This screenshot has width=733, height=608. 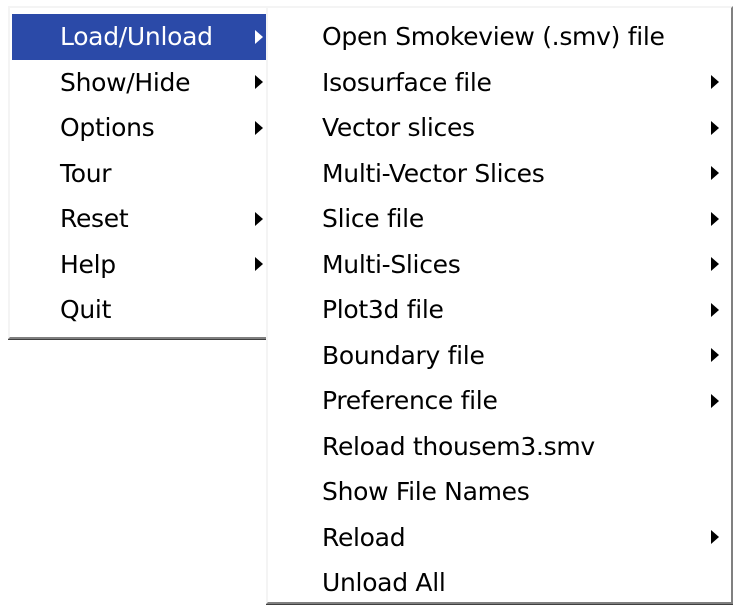 I want to click on menu-item-reload-smv: Reload thousem3.smv, so click(x=499, y=447).